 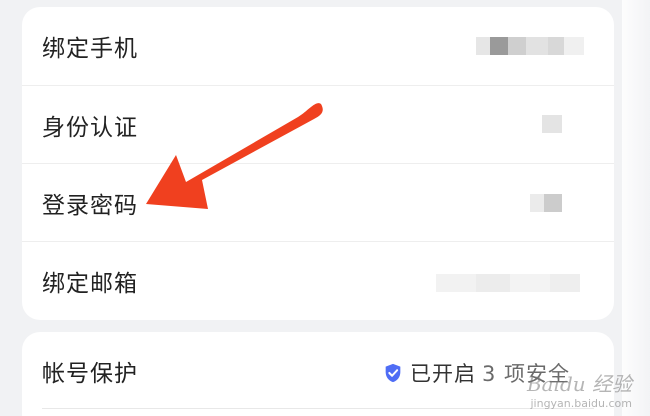 I want to click on login-password-label: 登录密码, so click(x=90, y=205).